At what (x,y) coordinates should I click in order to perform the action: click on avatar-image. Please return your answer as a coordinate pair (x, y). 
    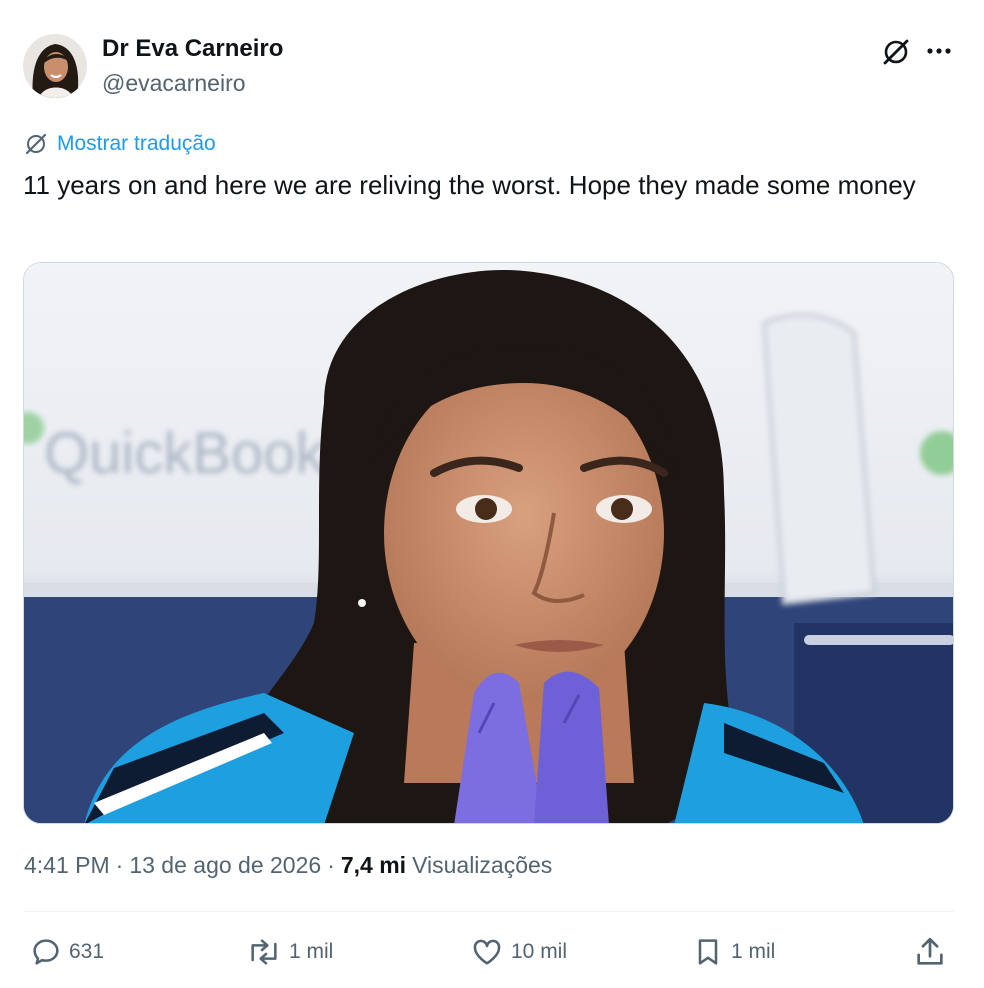
    Looking at the image, I should click on (55, 66).